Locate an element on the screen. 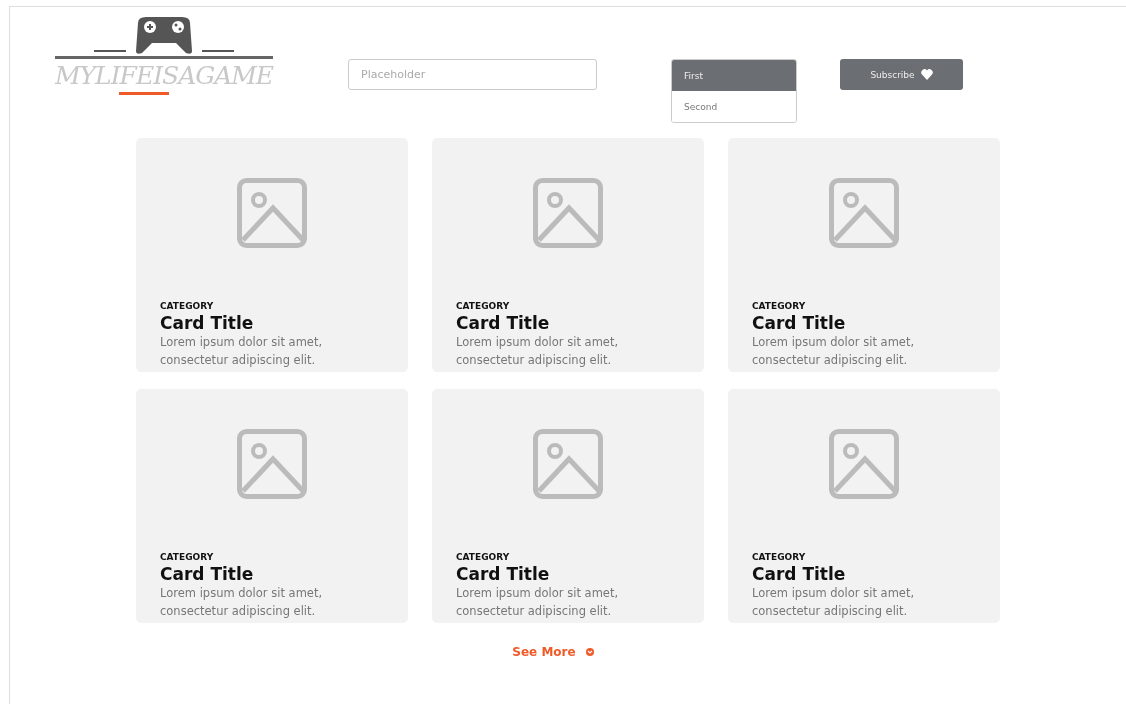  dropdown-option: First is located at coordinates (734, 75).